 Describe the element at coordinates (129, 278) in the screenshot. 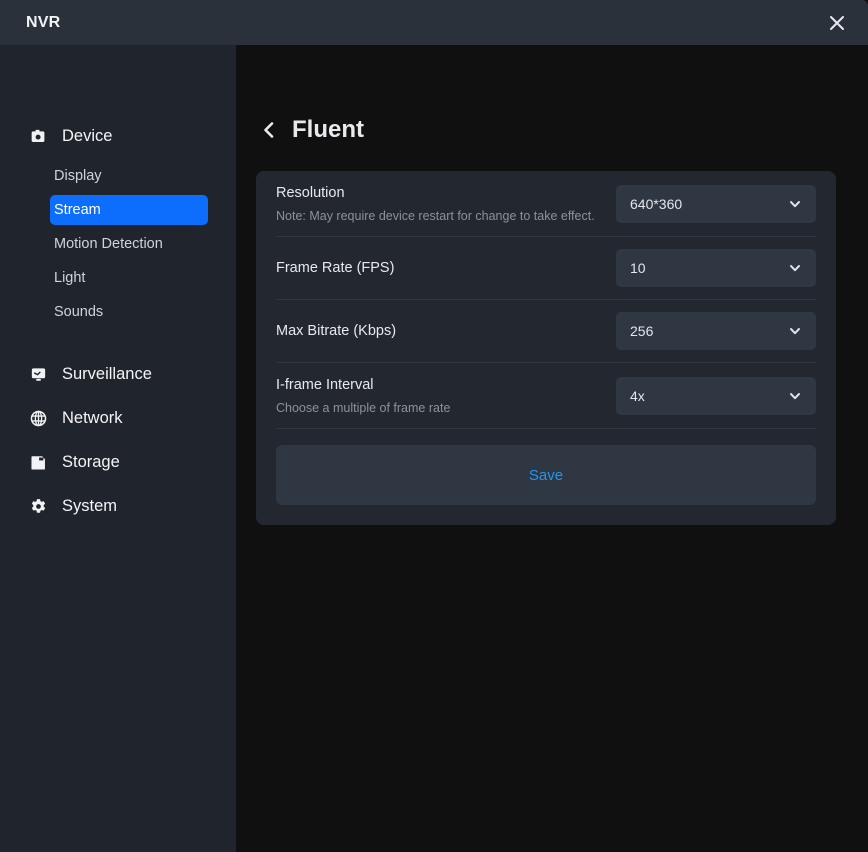

I see `sidebar-item-light: Light` at that location.